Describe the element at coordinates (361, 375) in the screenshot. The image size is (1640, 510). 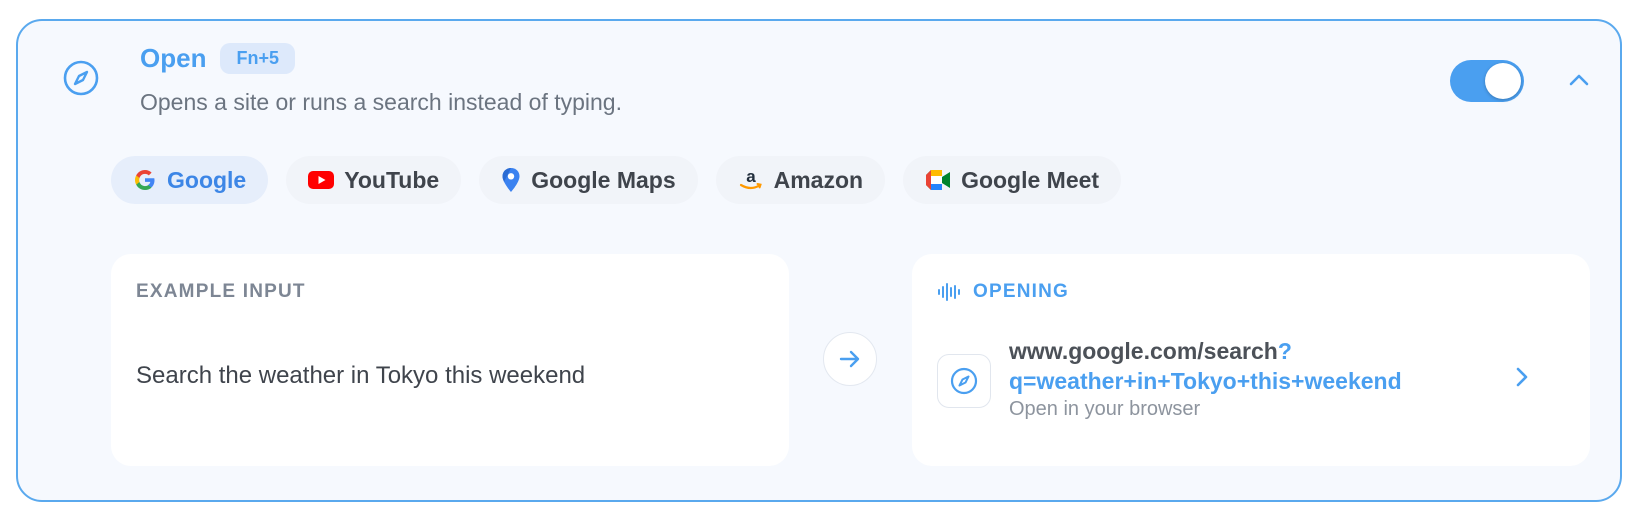
I see `example-input-text: Search the weather in Tokyo this weekend` at that location.